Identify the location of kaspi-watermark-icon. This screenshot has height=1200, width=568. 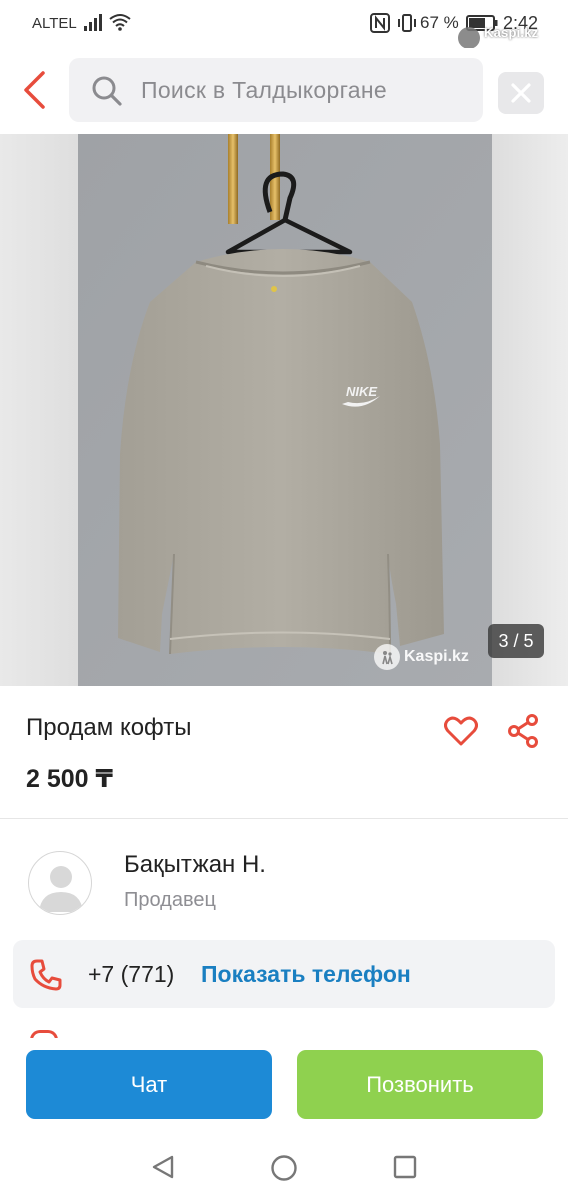
(469, 38).